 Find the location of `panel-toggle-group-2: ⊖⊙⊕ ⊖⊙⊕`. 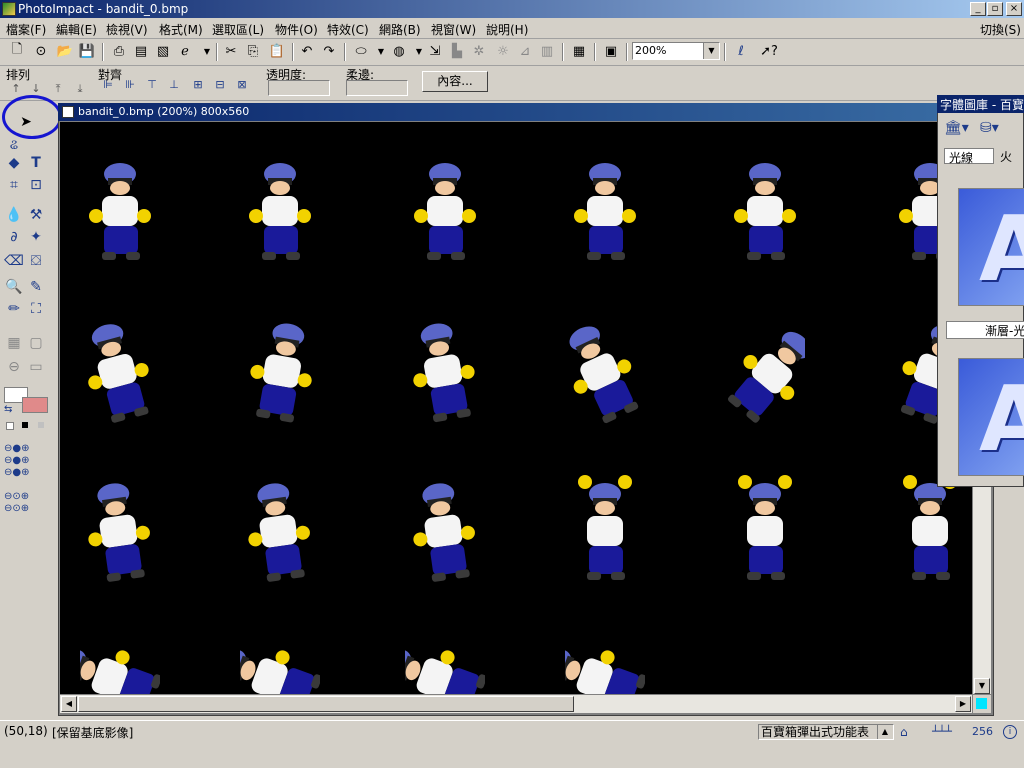

panel-toggle-group-2: ⊖⊙⊕ ⊖⊙⊕ is located at coordinates (25, 504).